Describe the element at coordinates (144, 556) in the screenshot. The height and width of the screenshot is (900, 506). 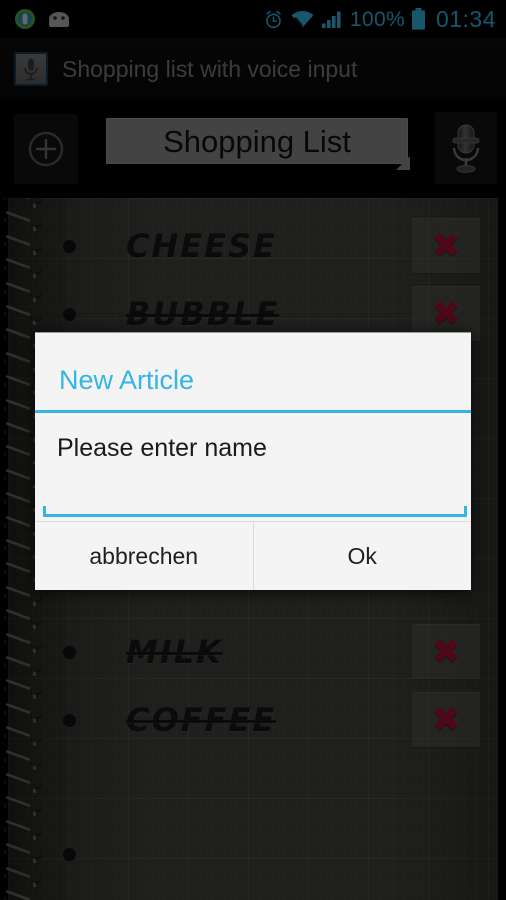
I see `cancel-button: abbrechen` at that location.